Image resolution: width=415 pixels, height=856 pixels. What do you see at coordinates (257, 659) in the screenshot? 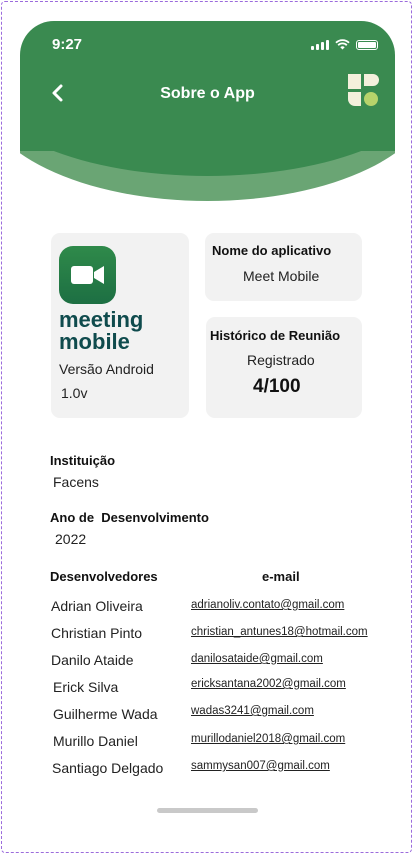
I see `developer-email-link: danilosataide@gmail.com` at bounding box center [257, 659].